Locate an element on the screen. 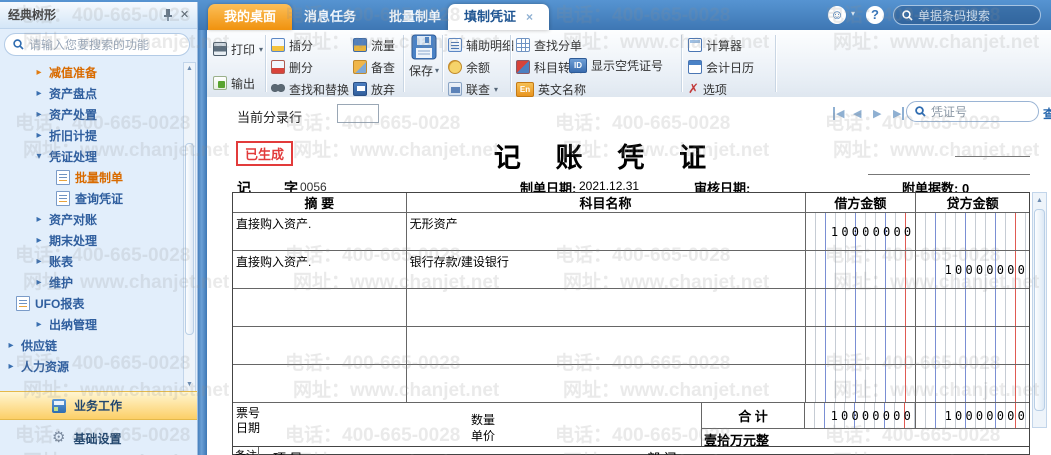 This screenshot has width=1051, height=455. tab-message-tasks: 消息任务 is located at coordinates (330, 17).